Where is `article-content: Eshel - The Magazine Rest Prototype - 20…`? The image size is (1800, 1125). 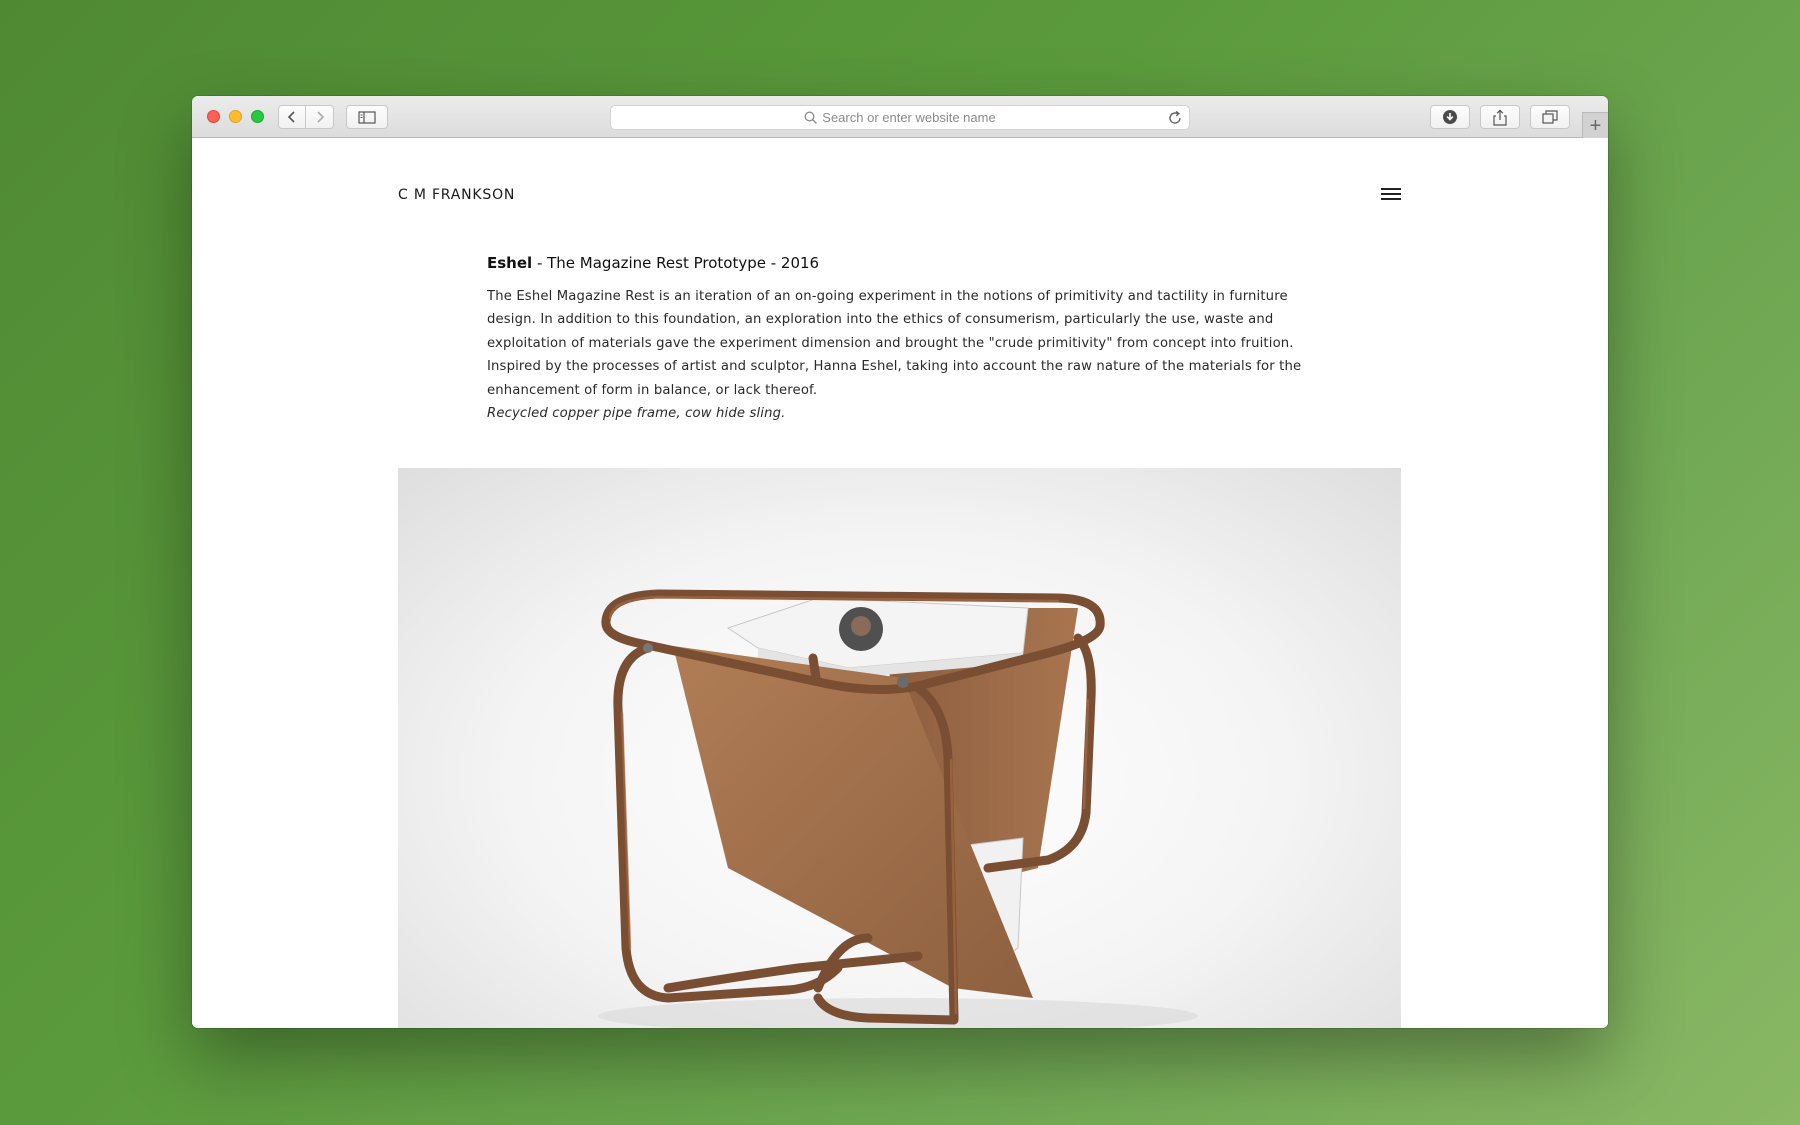
article-content: Eshel - The Magazine Rest Prototype - 20… is located at coordinates (902, 339).